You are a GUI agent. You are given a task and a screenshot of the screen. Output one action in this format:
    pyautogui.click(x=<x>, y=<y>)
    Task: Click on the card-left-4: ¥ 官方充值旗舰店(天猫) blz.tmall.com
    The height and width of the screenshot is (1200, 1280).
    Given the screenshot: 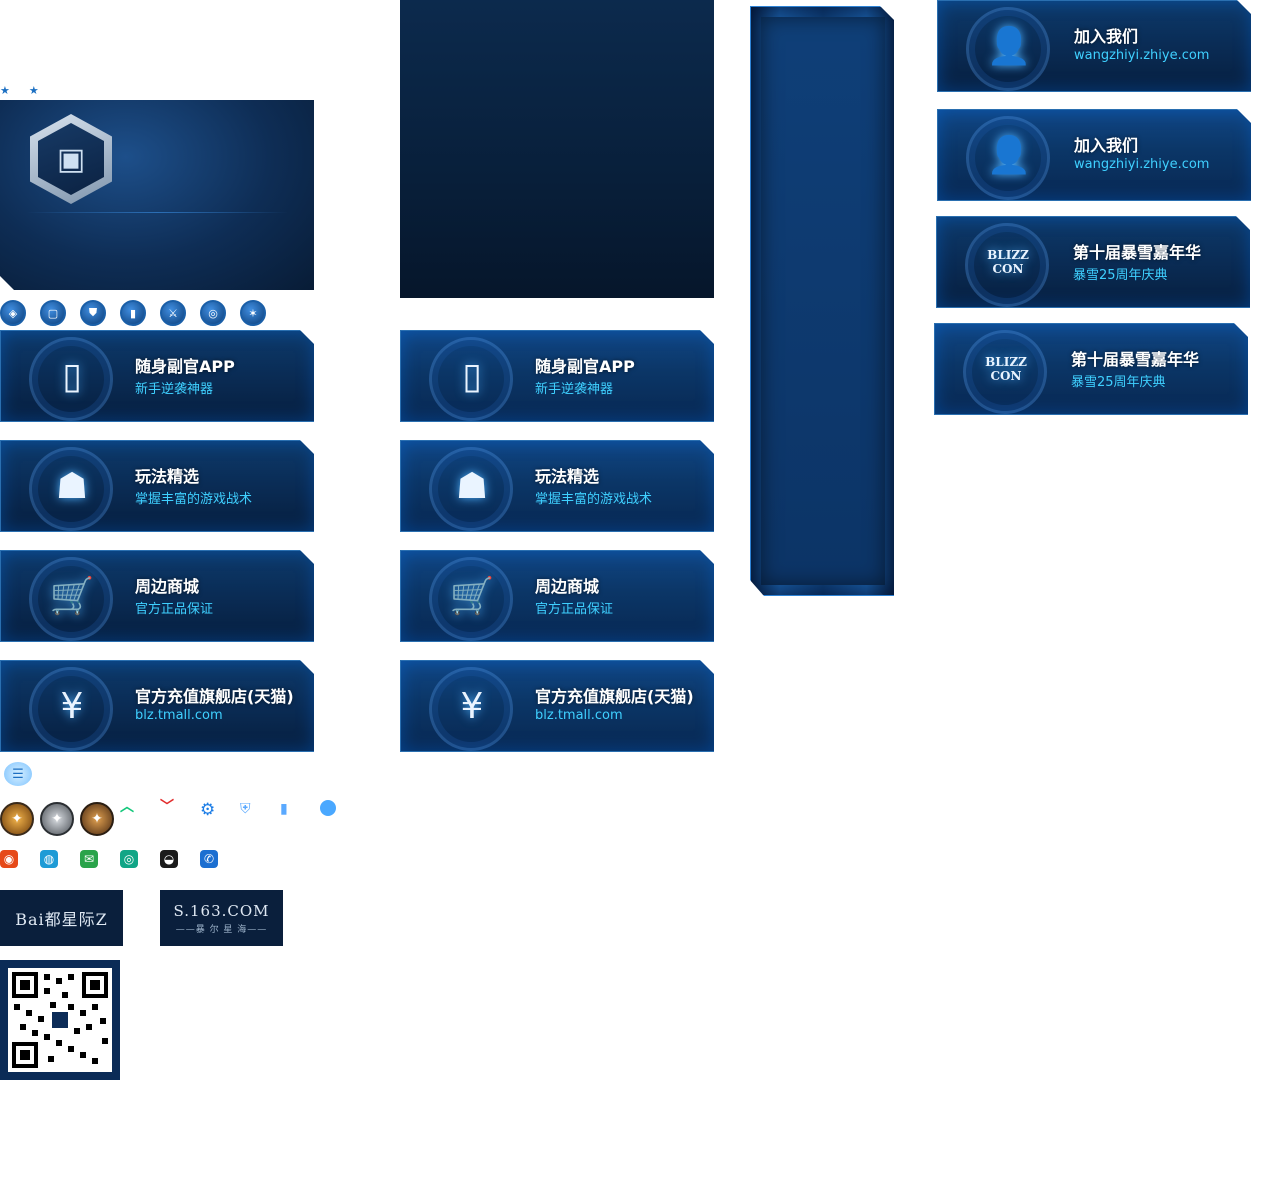 What is the action you would take?
    pyautogui.click(x=157, y=706)
    